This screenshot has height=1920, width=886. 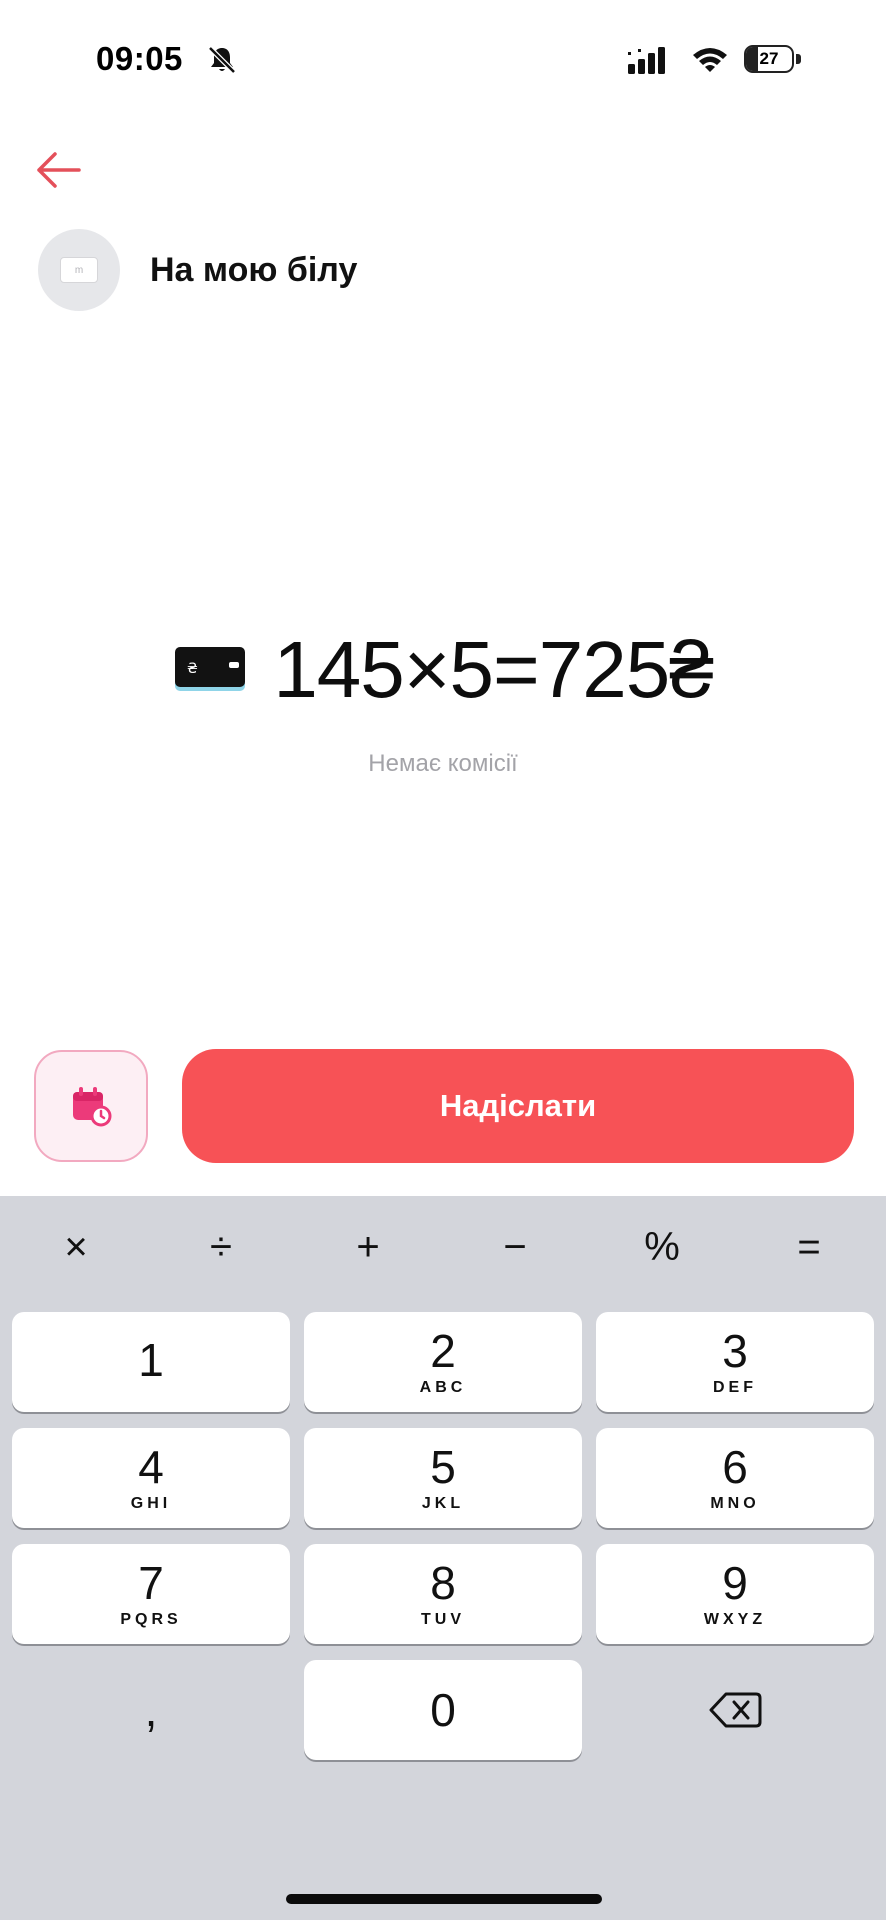 What do you see at coordinates (443, 763) in the screenshot?
I see `commission-note: Немає комісії` at bounding box center [443, 763].